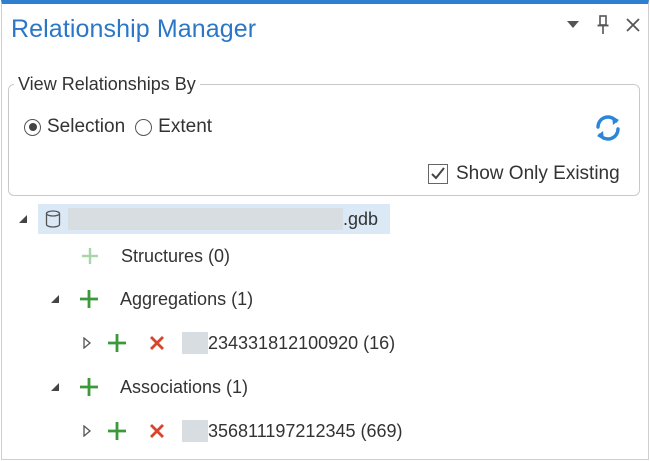 This screenshot has width=650, height=461. I want to click on show-only-existing-box, so click(438, 174).